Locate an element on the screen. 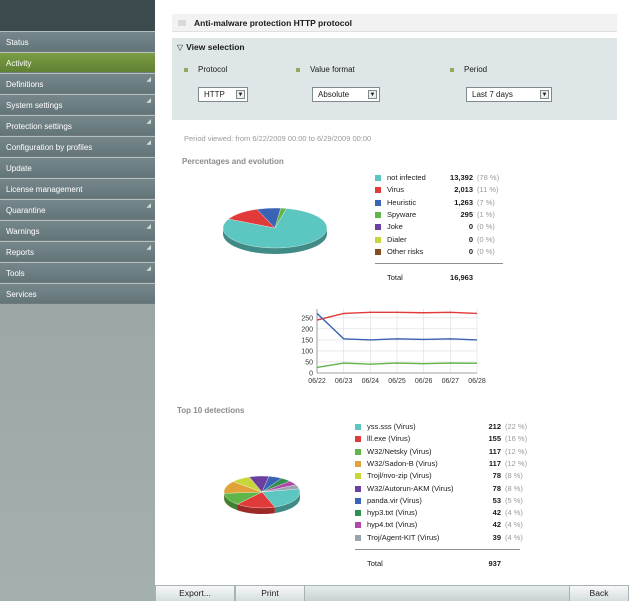 This screenshot has width=629, height=601. legend-total-row: Total 937 is located at coordinates (455, 565).